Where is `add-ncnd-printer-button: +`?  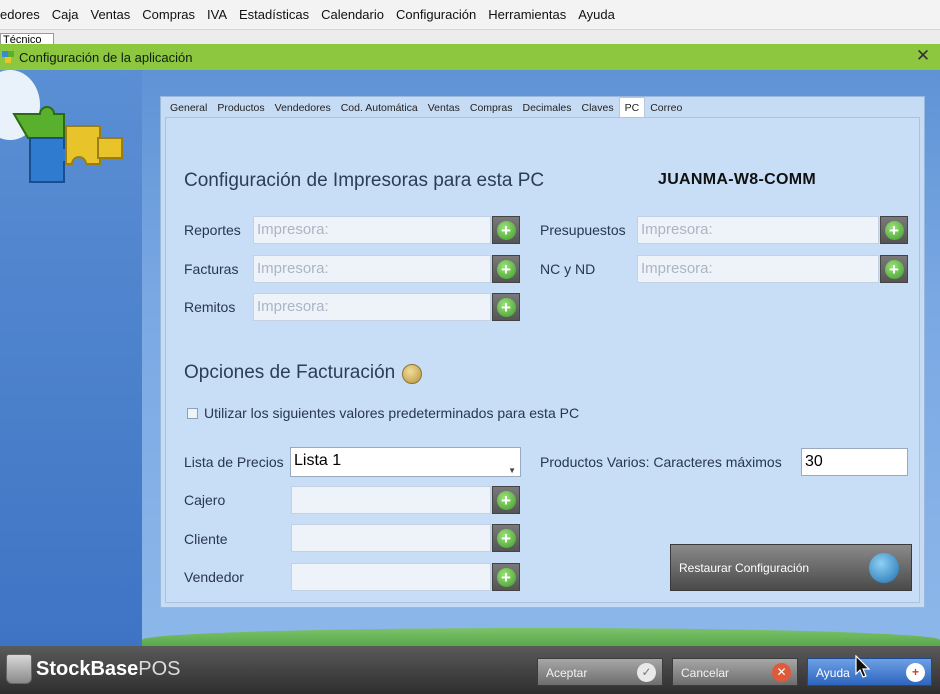
add-ncnd-printer-button: + is located at coordinates (894, 269).